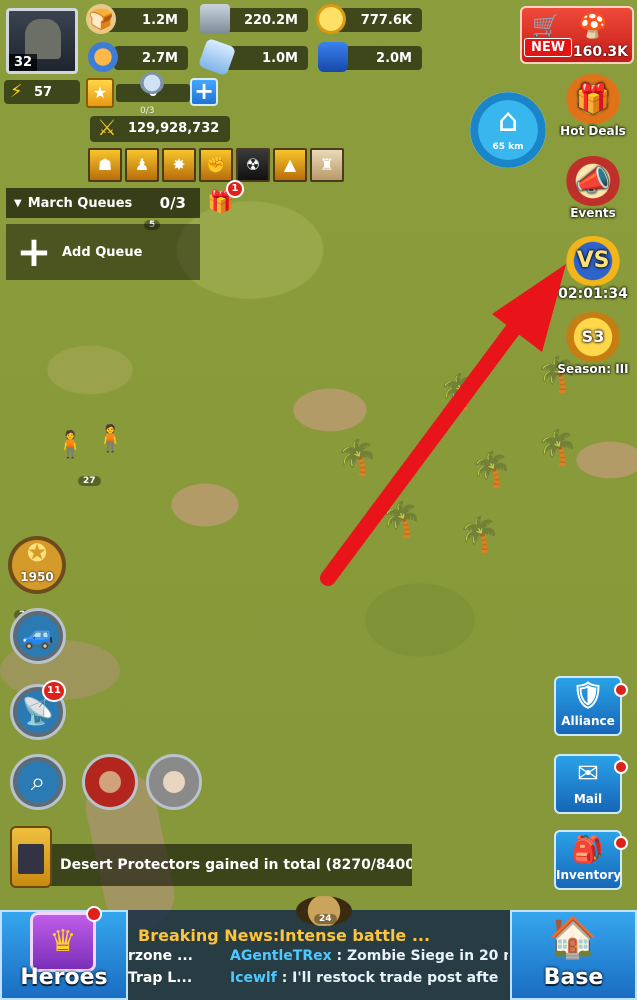  I want to click on base-button: 🏠 Base, so click(573, 955).